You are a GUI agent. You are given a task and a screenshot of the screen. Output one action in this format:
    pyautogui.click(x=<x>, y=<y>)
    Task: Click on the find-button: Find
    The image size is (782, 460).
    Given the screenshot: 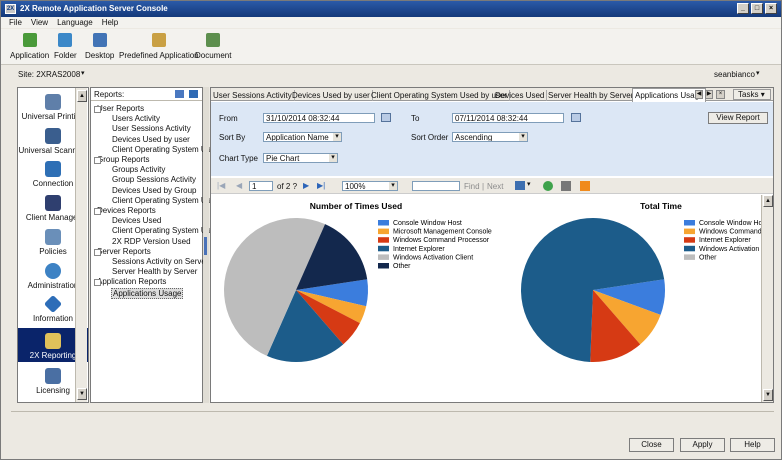 What is the action you would take?
    pyautogui.click(x=472, y=186)
    